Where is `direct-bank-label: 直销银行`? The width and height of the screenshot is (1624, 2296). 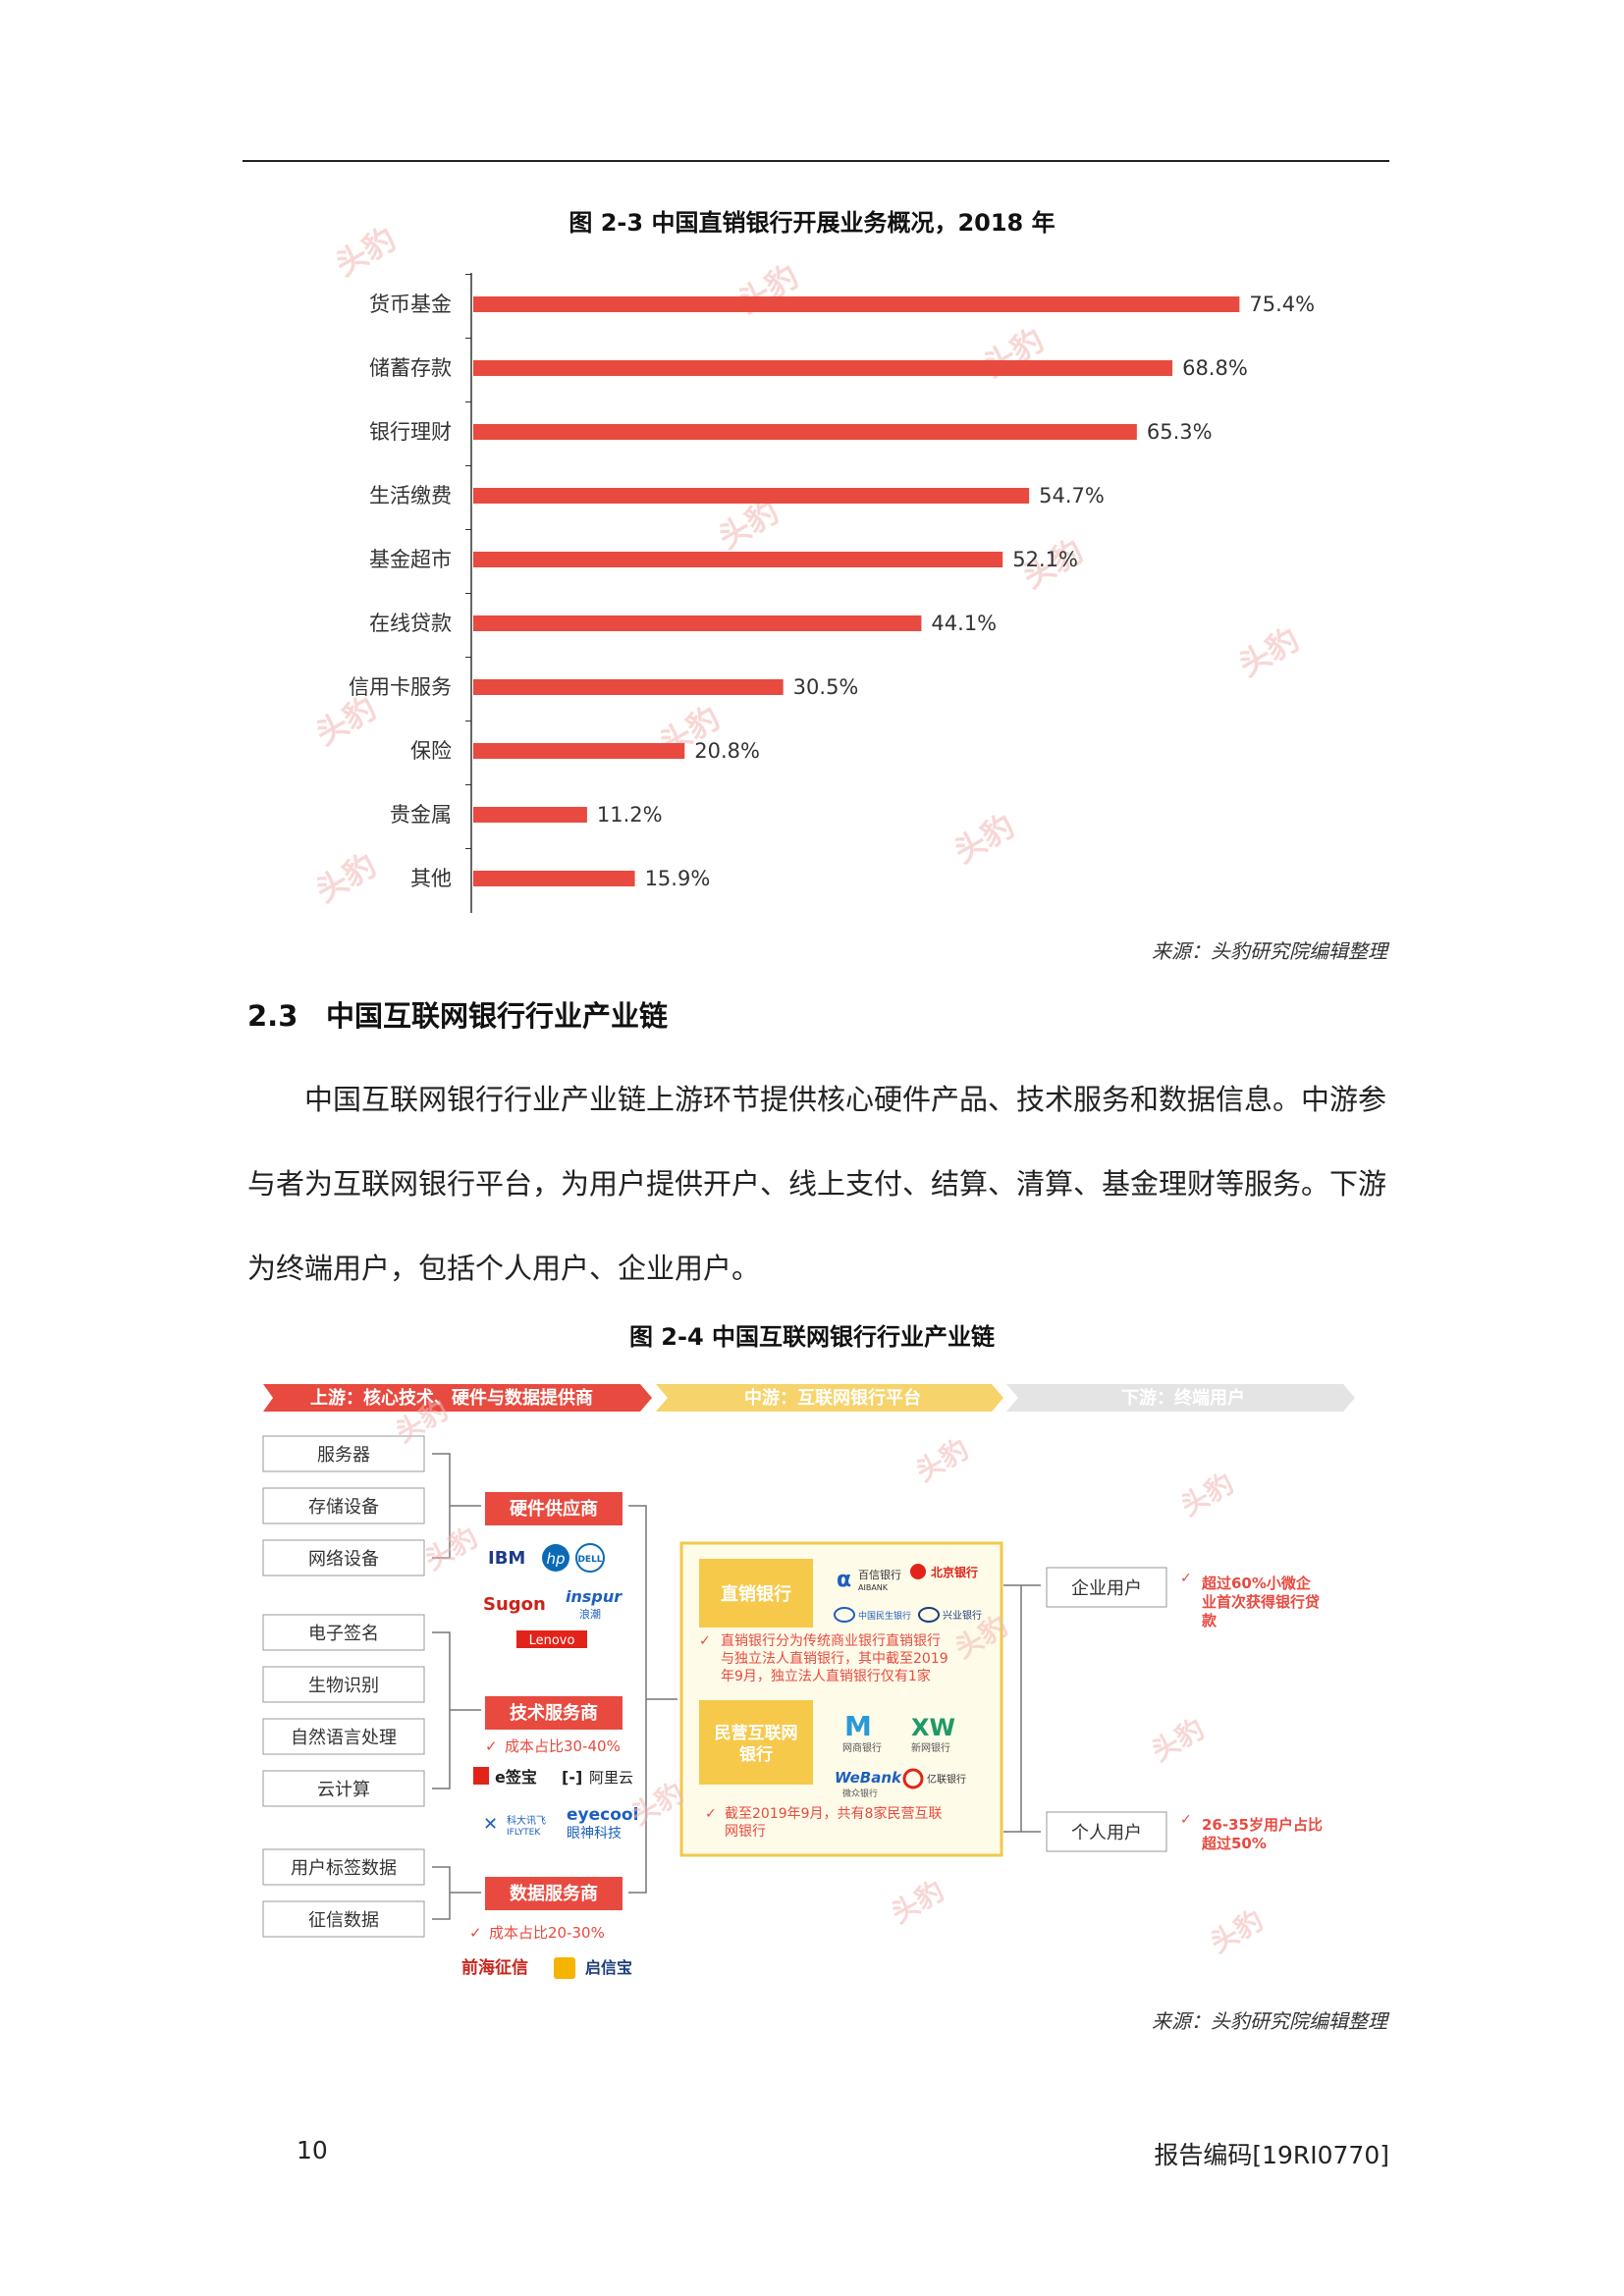 direct-bank-label: 直销银行 is located at coordinates (756, 1594).